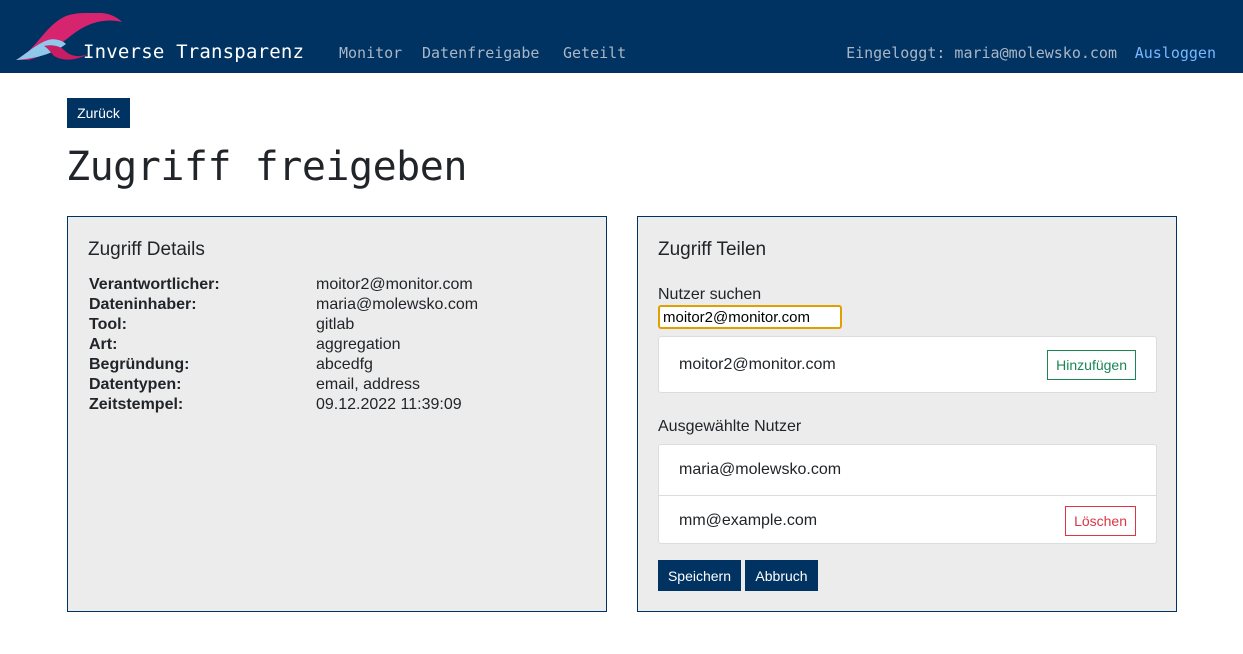 The height and width of the screenshot is (654, 1243). What do you see at coordinates (480, 53) in the screenshot?
I see `nav-link-datenfreigabe: Datenfreigabe` at bounding box center [480, 53].